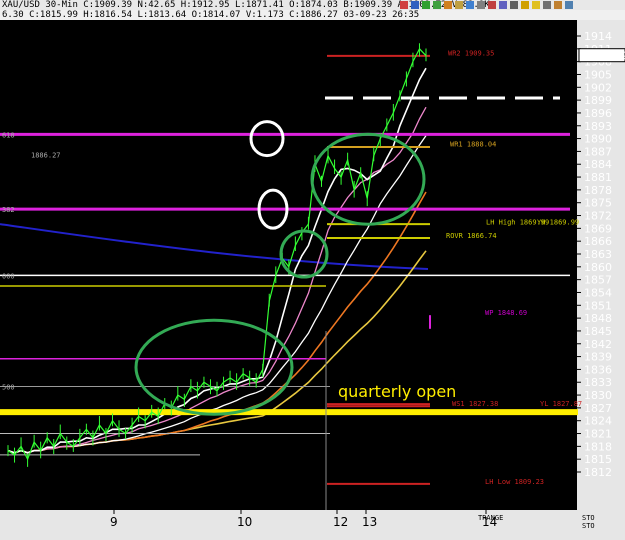 The width and height of the screenshot is (625, 540). Describe the element at coordinates (492, 5) in the screenshot. I see `mail-icon` at that location.